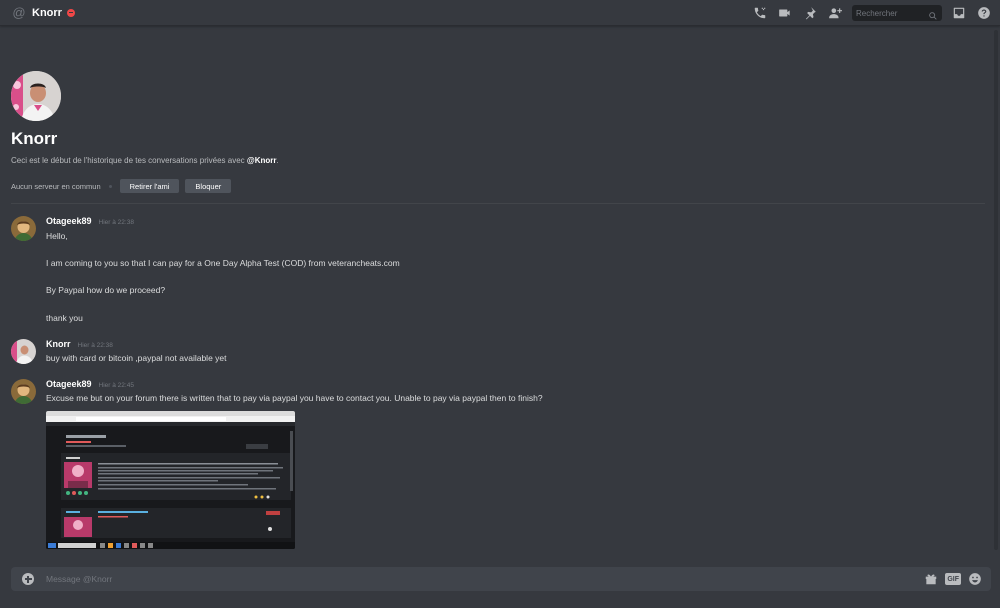 Image resolution: width=1000 pixels, height=608 pixels. Describe the element at coordinates (446, 579) in the screenshot. I see `message-input` at that location.